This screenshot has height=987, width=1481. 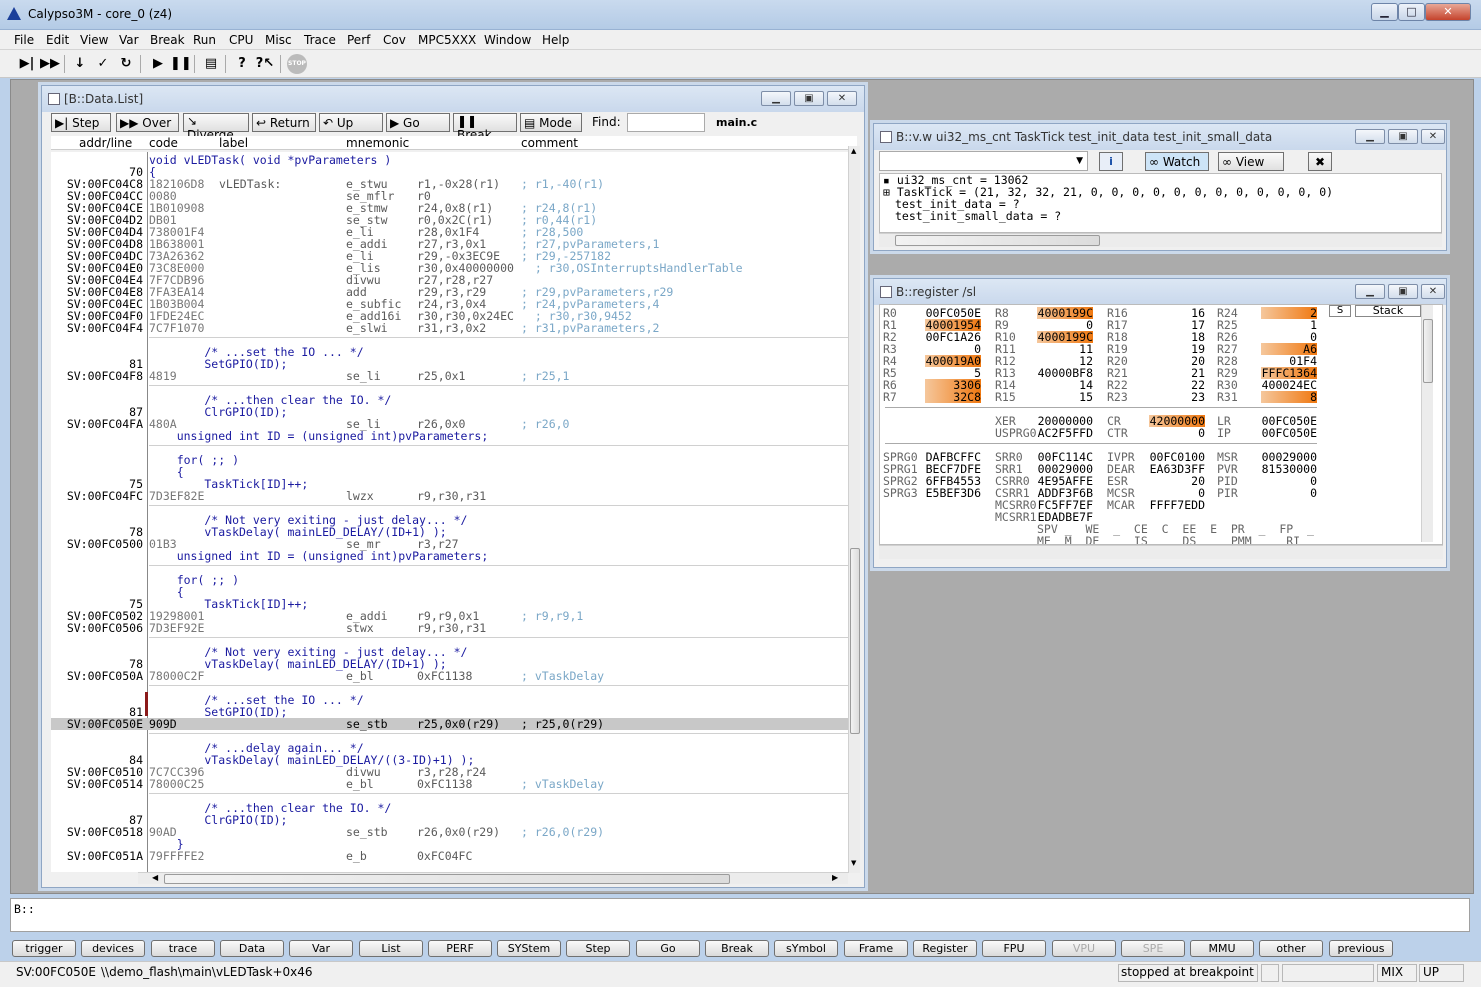 What do you see at coordinates (853, 151) in the screenshot?
I see `scroll-up-icon: ▲` at bounding box center [853, 151].